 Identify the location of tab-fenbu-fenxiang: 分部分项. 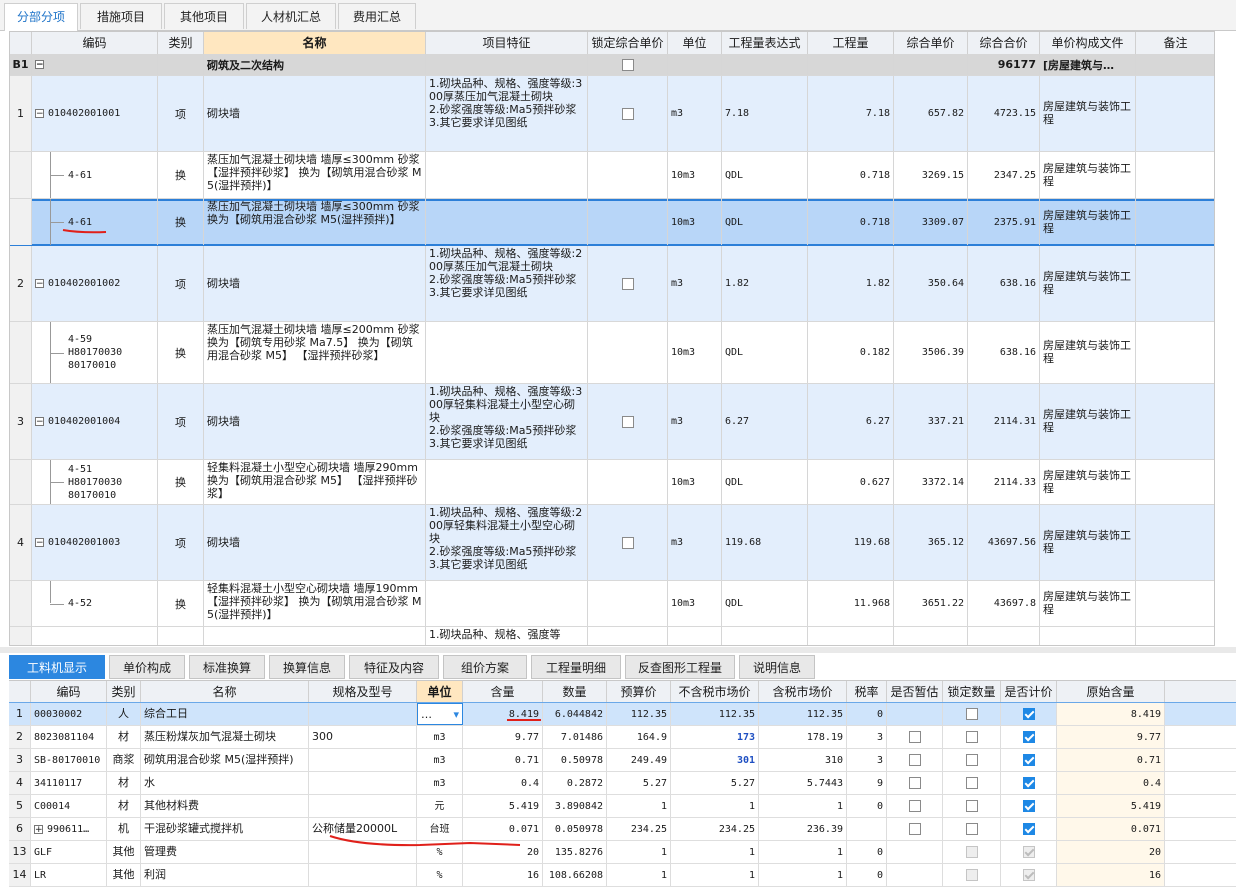
(41, 17).